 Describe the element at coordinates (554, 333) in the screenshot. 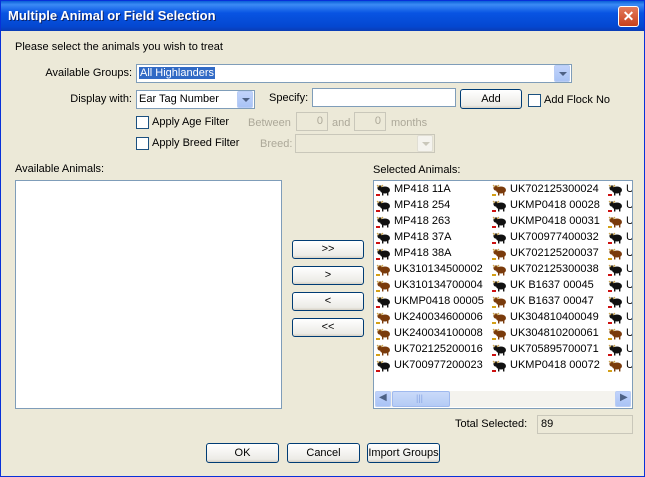

I see `animal-tag: UK304810200061` at that location.